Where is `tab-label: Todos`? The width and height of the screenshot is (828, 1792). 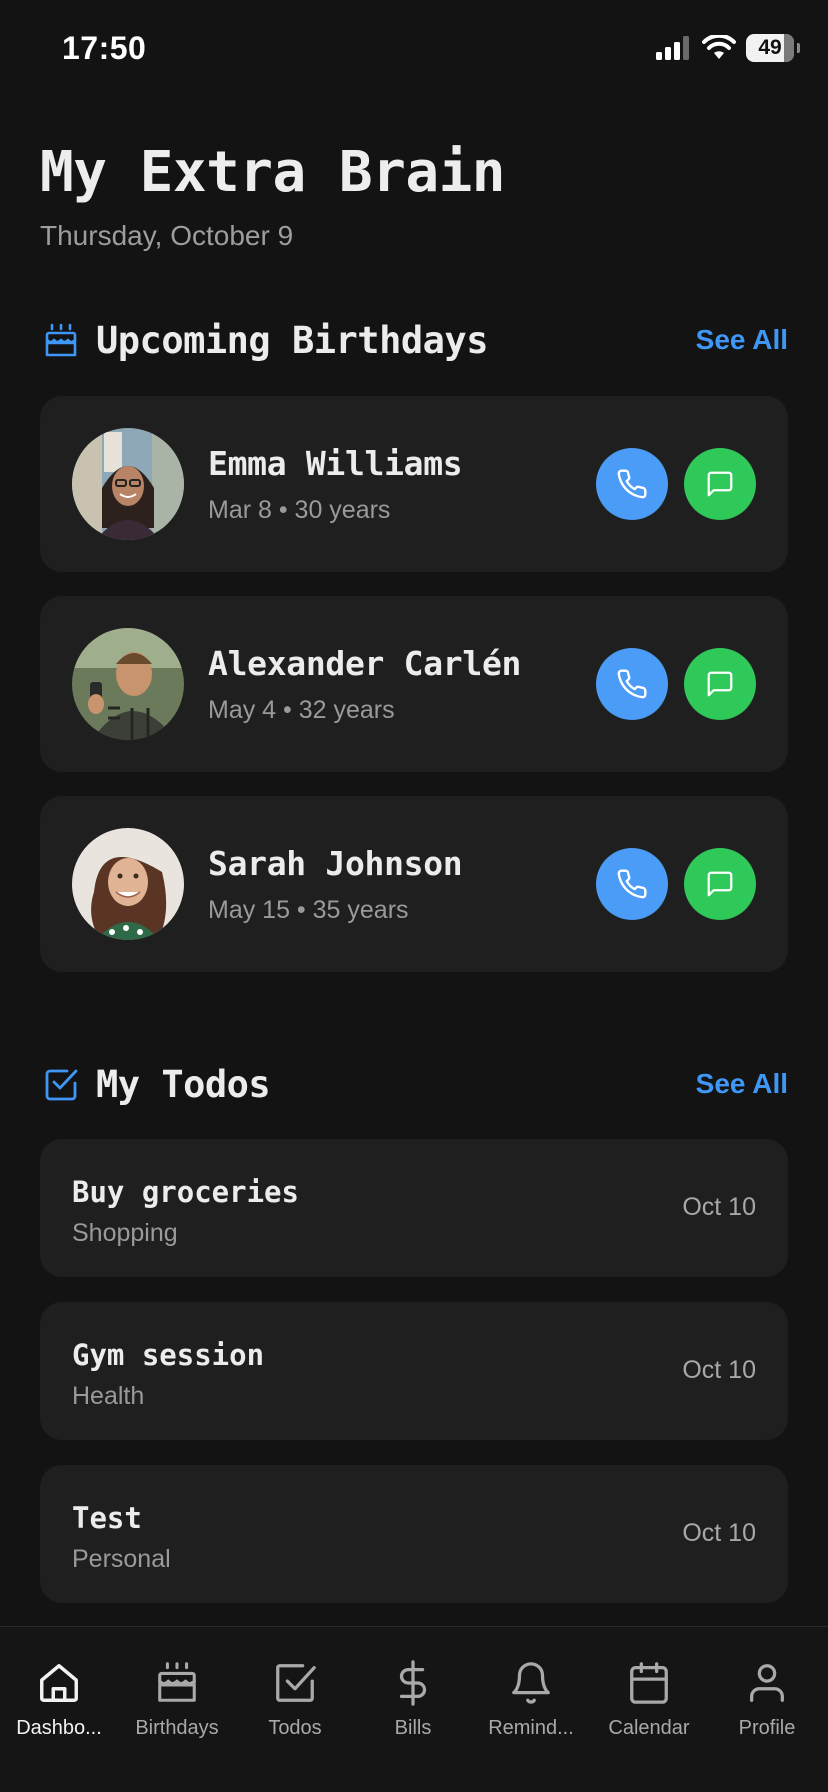
tab-label: Todos is located at coordinates (295, 1728).